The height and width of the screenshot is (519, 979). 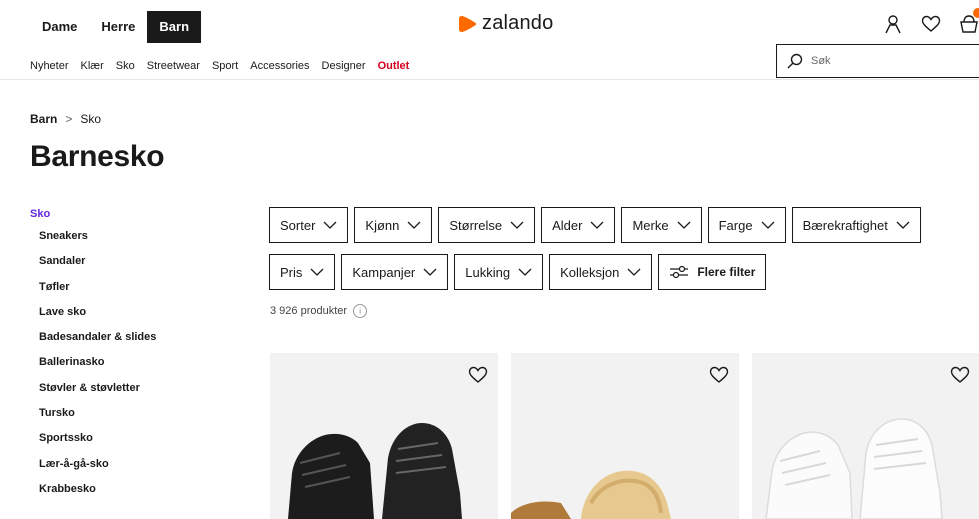 What do you see at coordinates (130, 236) in the screenshot?
I see `sidebar-item-sneakers: Sneakers` at bounding box center [130, 236].